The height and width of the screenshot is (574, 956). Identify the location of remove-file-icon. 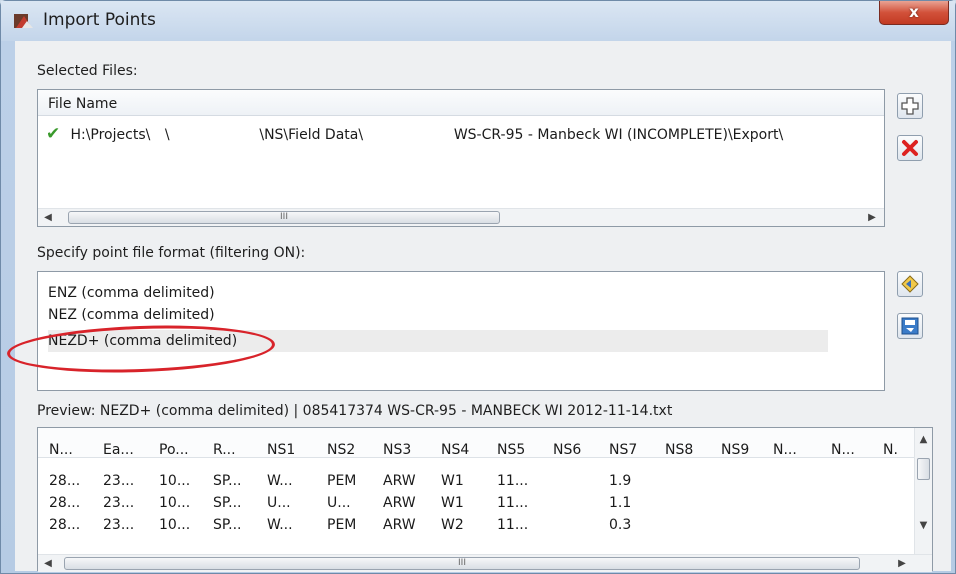
(910, 148).